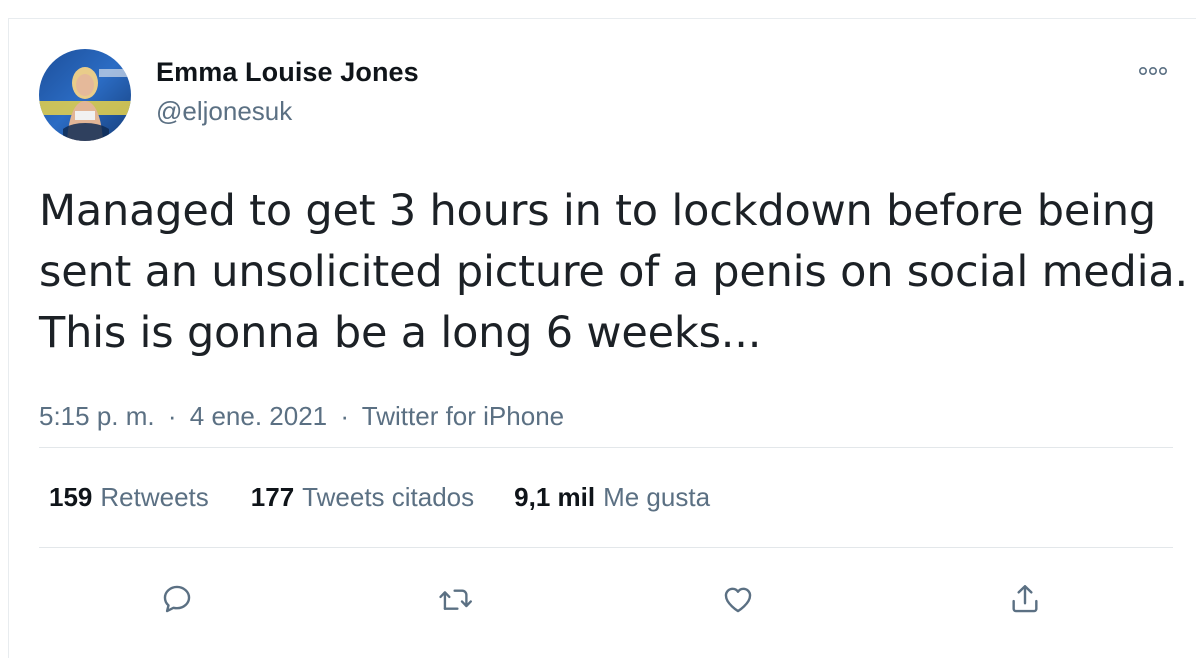 This screenshot has height=658, width=1200. I want to click on share-icon, so click(1025, 599).